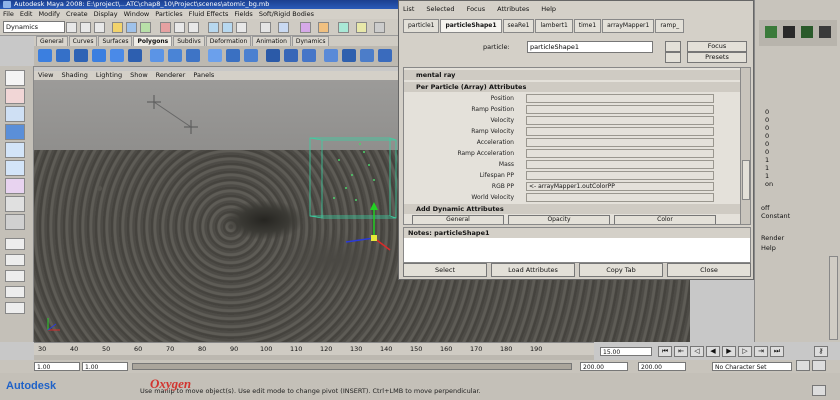  I want to click on move-tool-icon, so click(15, 132).